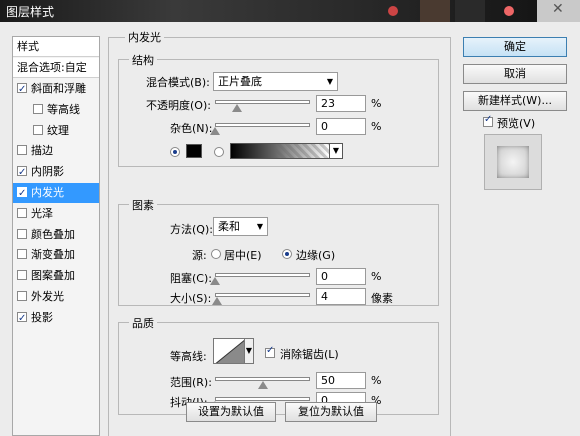  What do you see at coordinates (275, 81) in the screenshot?
I see `blend-mode-select: 正片叠底 ▼` at bounding box center [275, 81].